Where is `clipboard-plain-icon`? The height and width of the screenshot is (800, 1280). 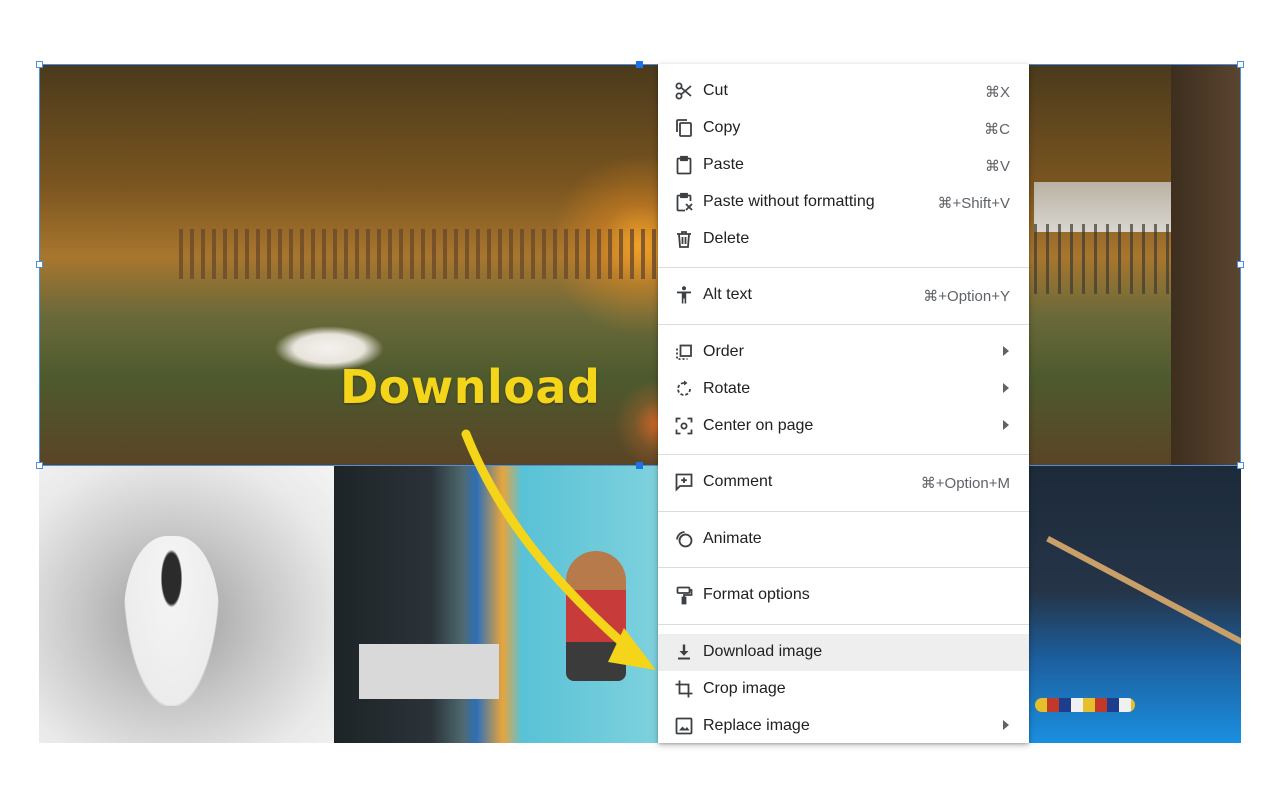 clipboard-plain-icon is located at coordinates (684, 202).